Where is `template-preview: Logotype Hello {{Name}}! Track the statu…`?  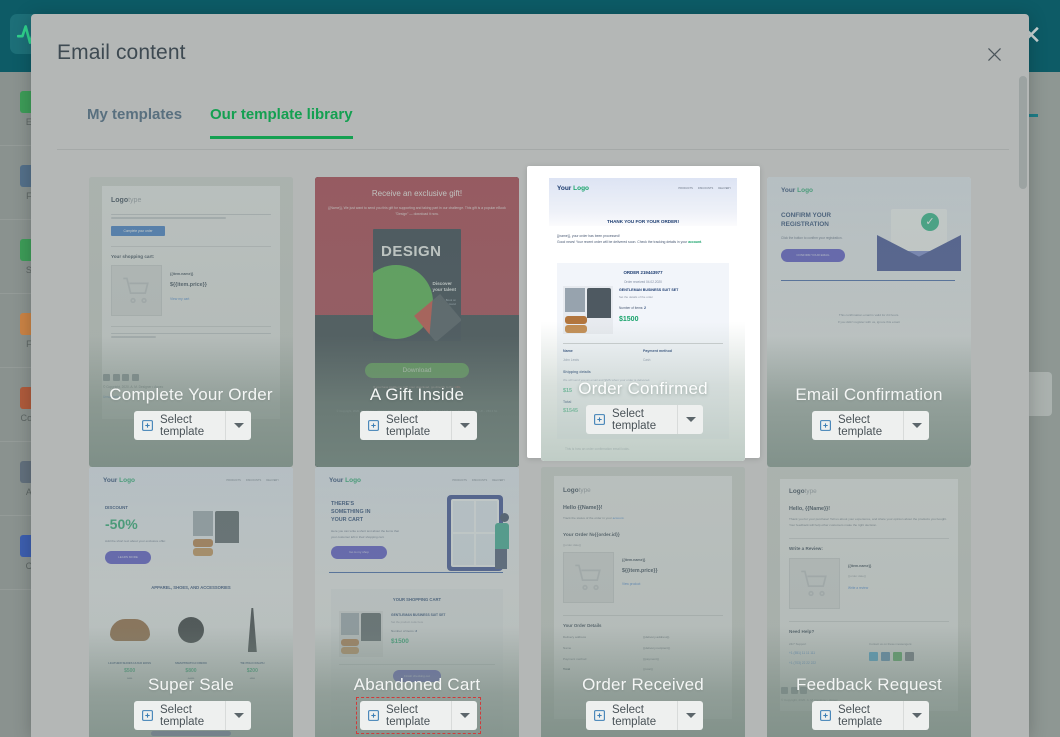 template-preview: Logotype Hello {{Name}}! Track the statu… is located at coordinates (643, 602).